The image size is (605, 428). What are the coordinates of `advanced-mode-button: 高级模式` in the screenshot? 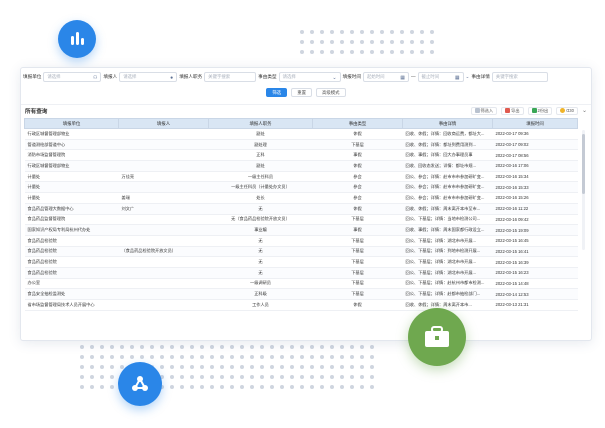 It's located at (331, 92).